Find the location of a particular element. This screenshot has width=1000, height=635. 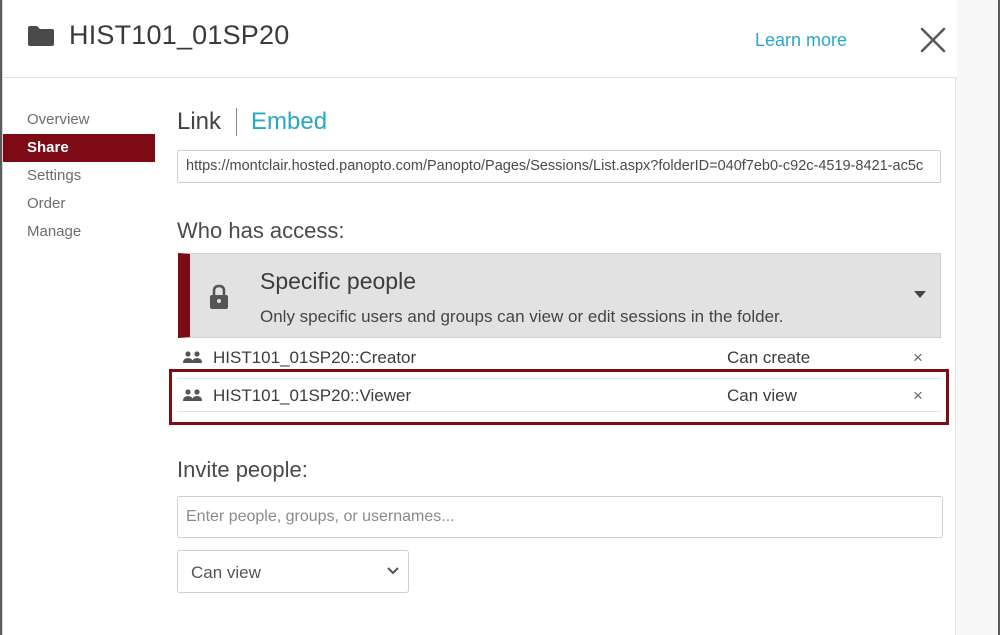

close-icon is located at coordinates (933, 40).